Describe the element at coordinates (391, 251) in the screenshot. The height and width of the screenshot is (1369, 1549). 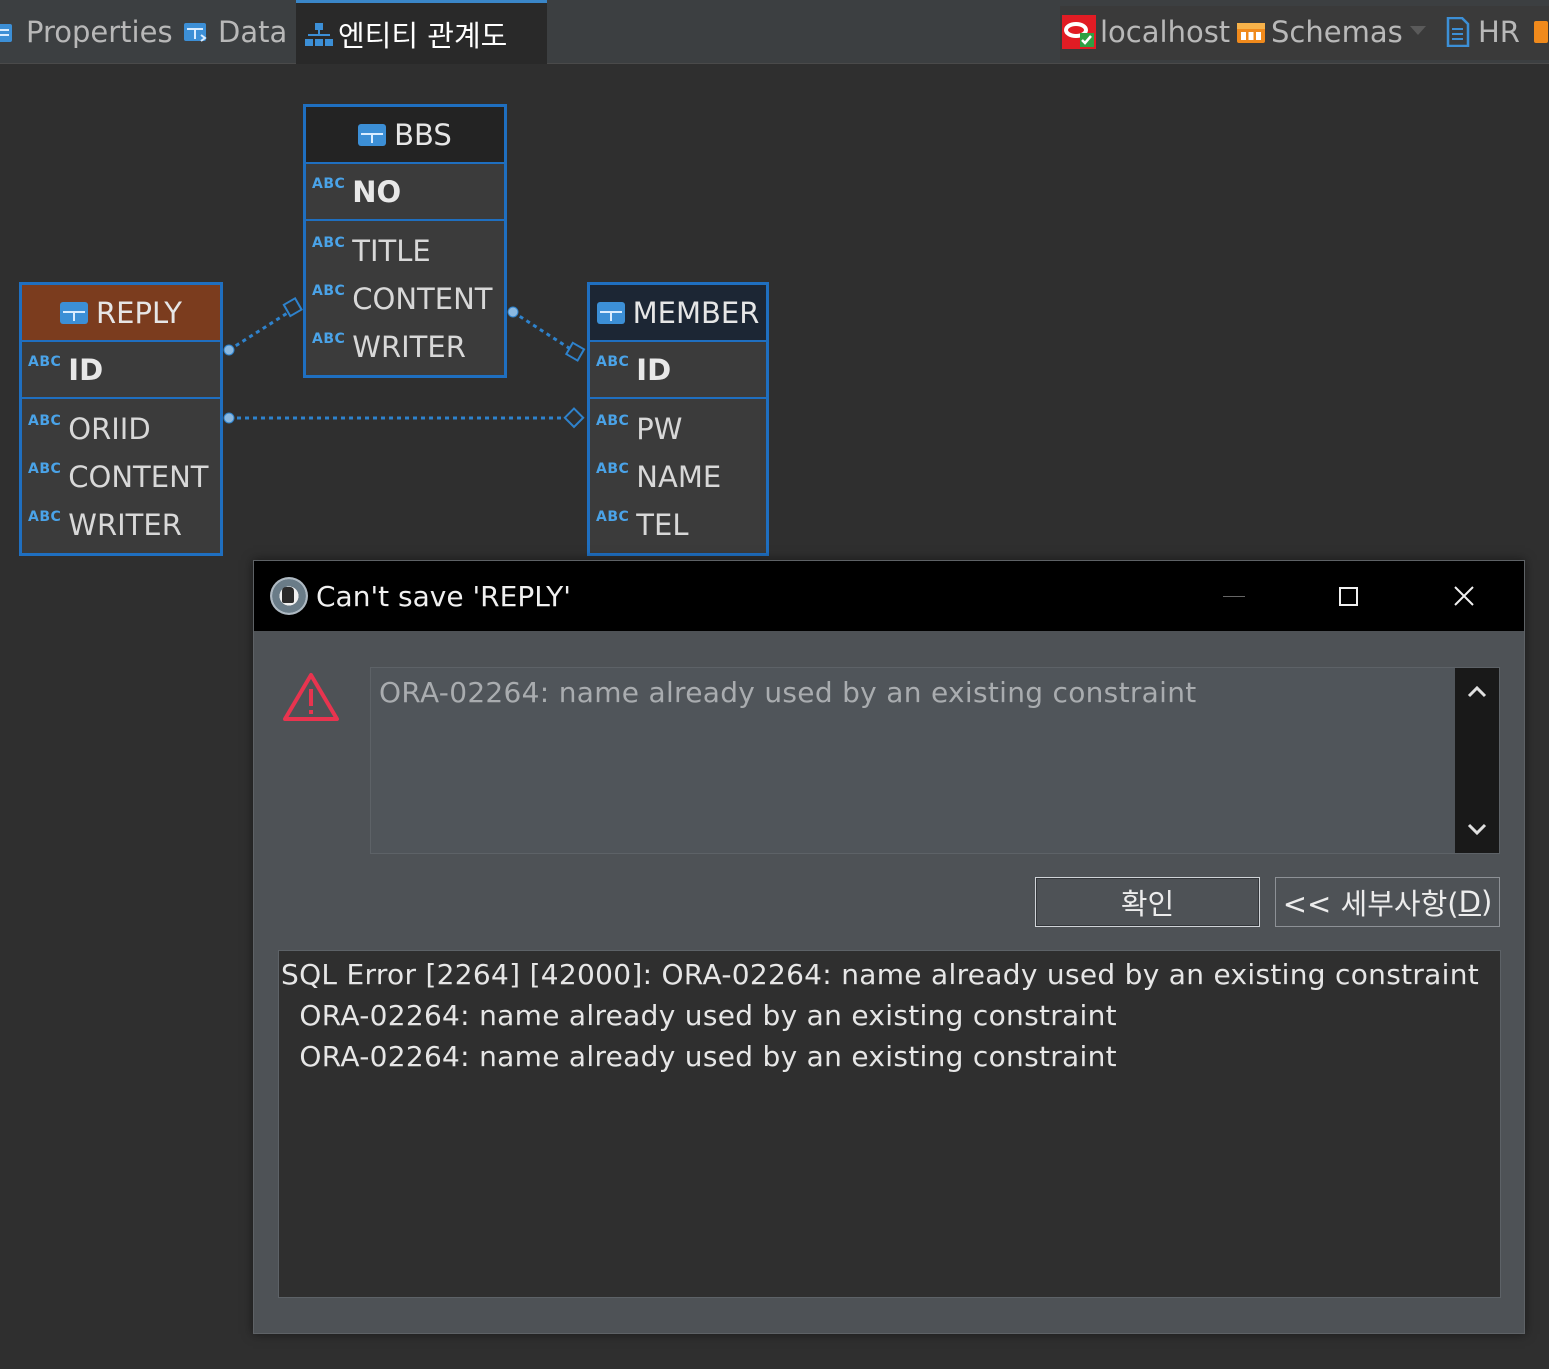
I see `column-name: TITLE` at that location.